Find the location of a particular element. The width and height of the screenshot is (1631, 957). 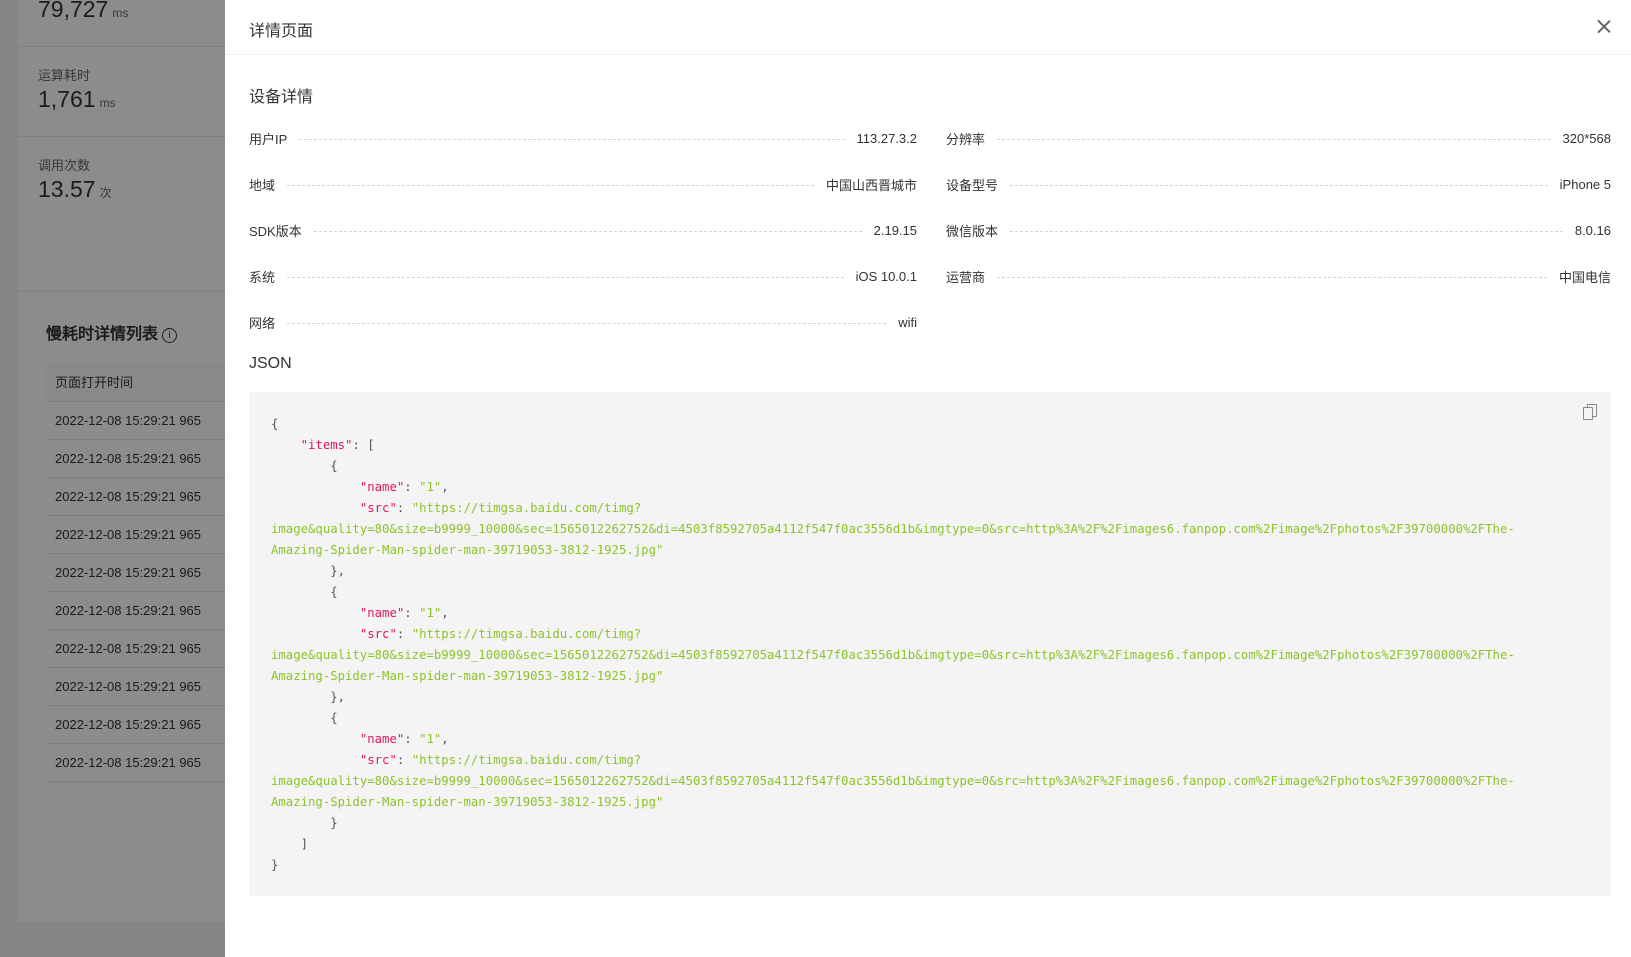

desc-value: iOS 10.0.1 is located at coordinates (886, 276).